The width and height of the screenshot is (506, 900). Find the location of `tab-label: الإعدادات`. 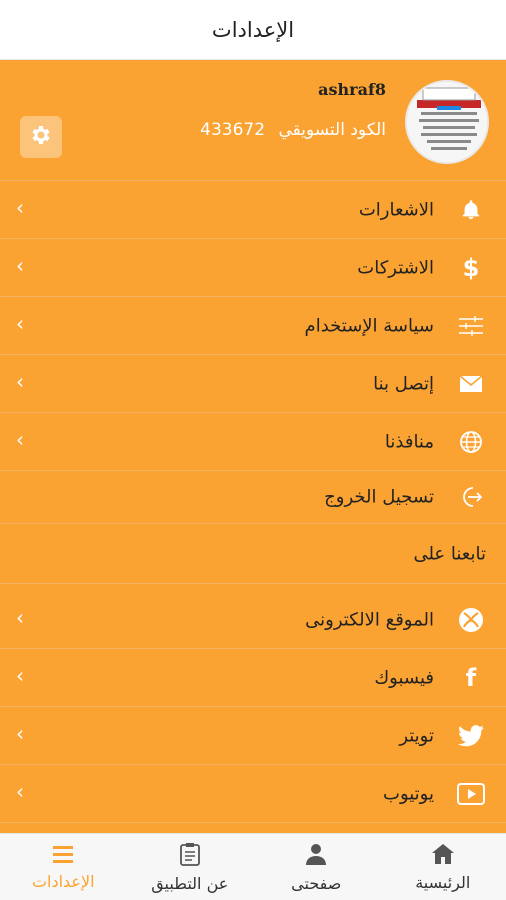

tab-label: الإعدادات is located at coordinates (63, 881).